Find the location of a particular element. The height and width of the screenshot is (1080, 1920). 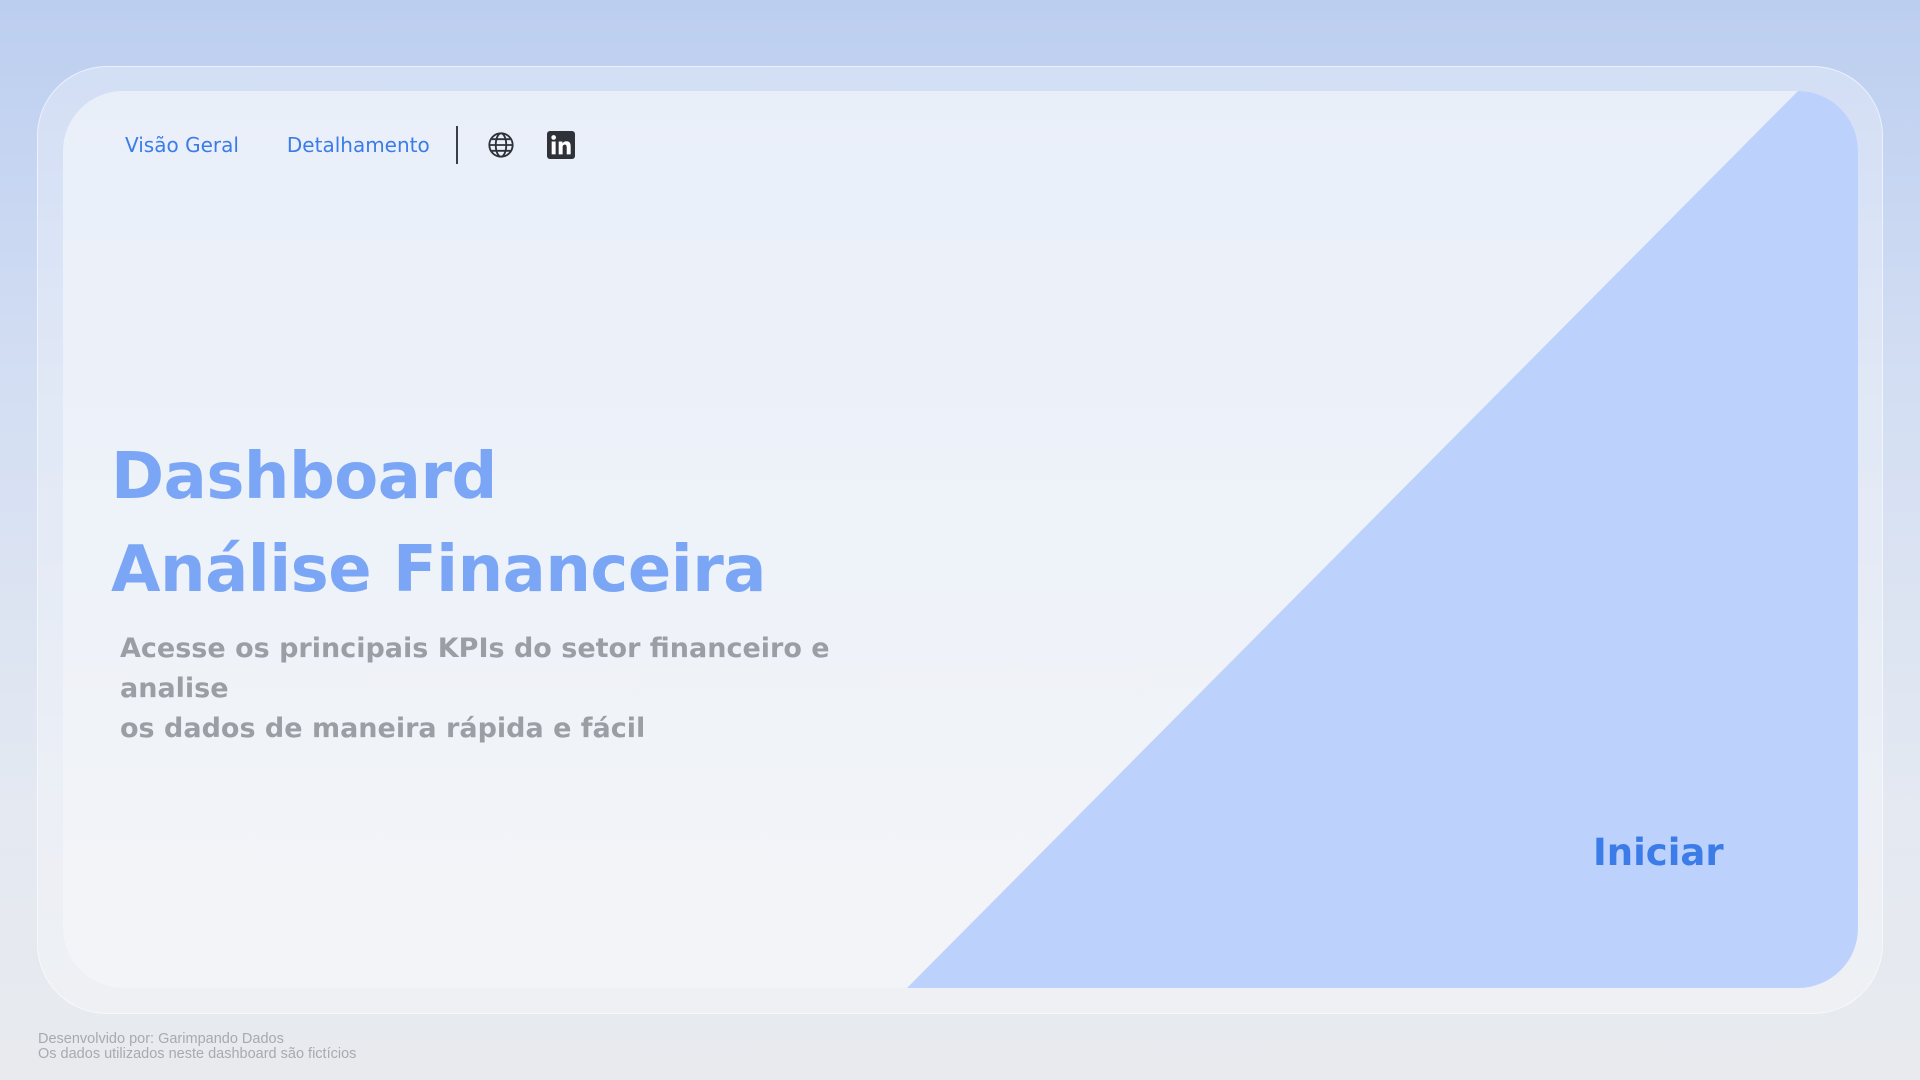

globe-icon is located at coordinates (501, 145).